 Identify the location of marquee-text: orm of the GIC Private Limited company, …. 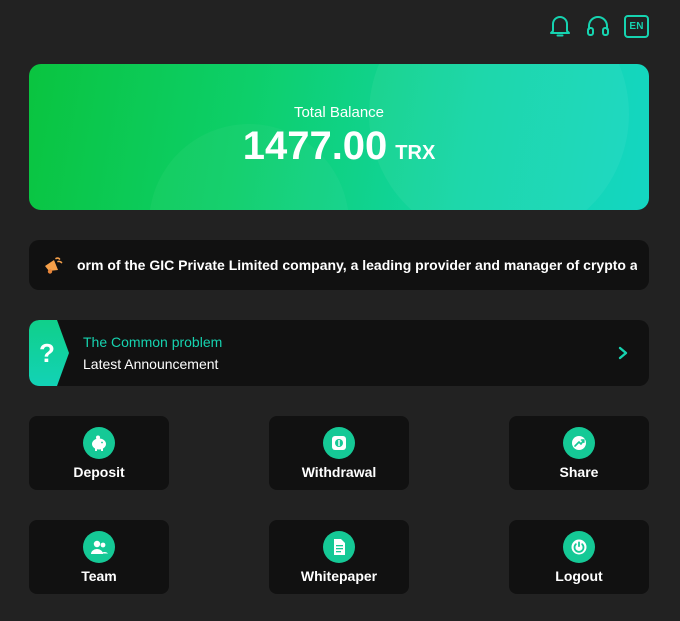
(357, 265).